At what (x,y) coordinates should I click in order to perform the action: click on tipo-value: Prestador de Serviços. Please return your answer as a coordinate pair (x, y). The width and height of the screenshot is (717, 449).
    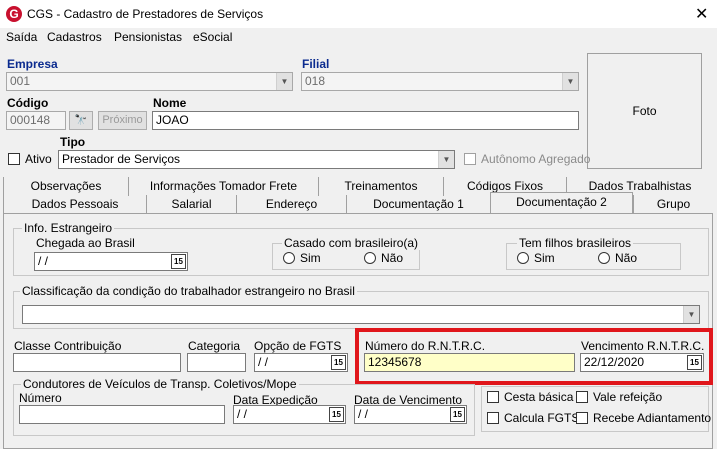
    Looking at the image, I should click on (121, 159).